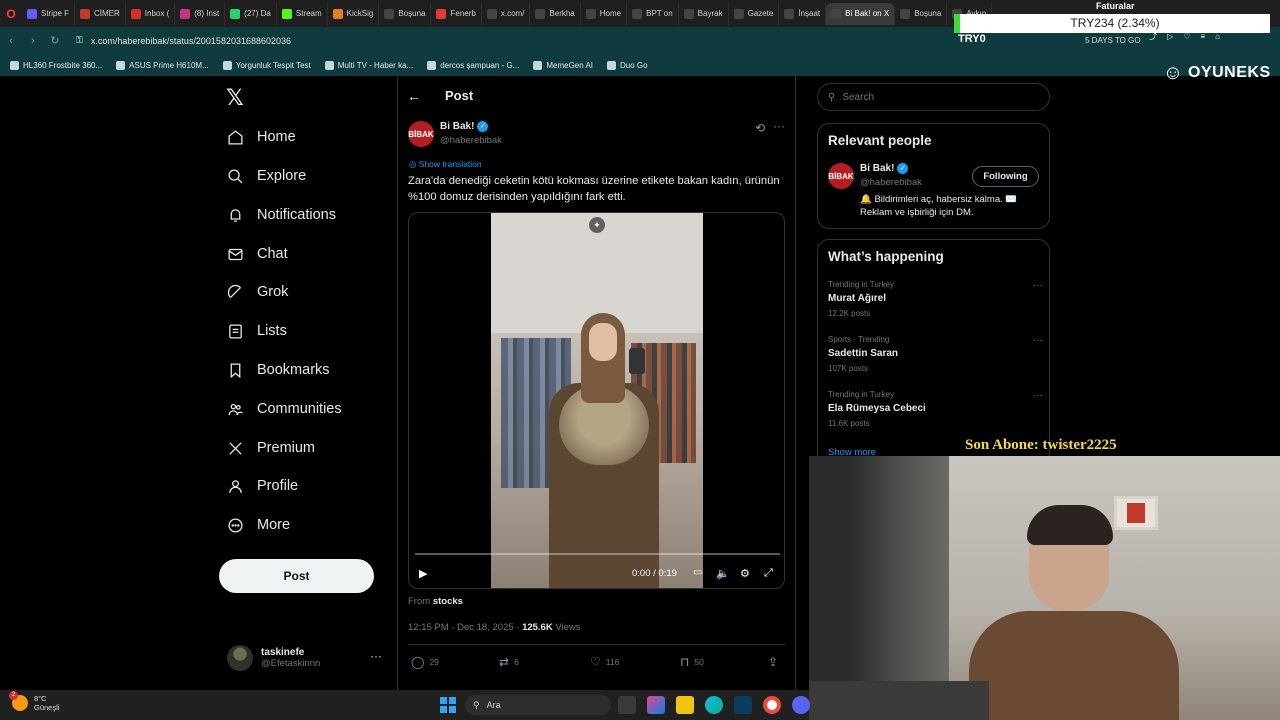  Describe the element at coordinates (256, 331) in the screenshot. I see `sidebar-item-lists: Lists` at that location.